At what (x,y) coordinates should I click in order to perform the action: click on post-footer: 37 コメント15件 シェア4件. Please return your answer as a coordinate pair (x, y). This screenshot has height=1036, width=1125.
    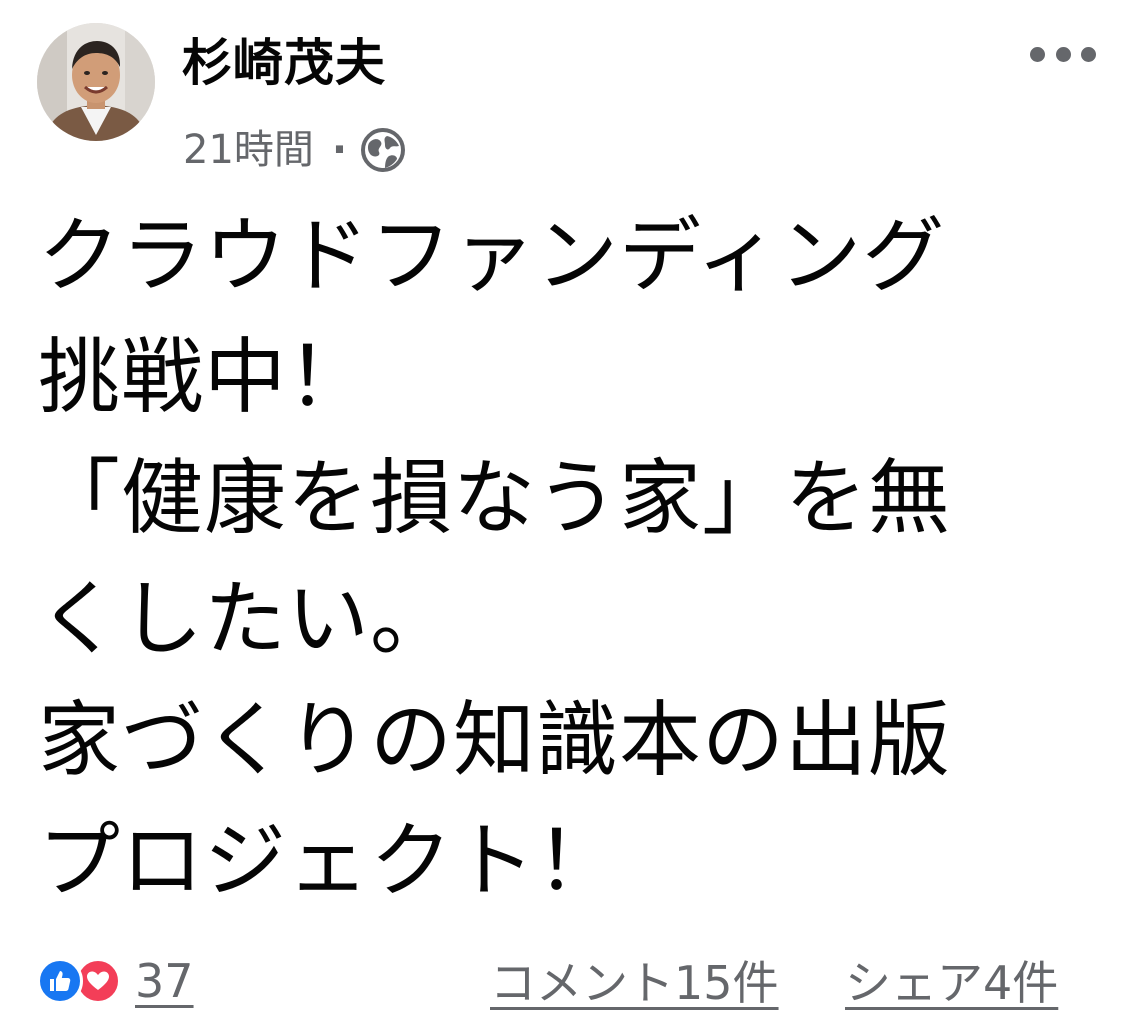
    Looking at the image, I should click on (562, 985).